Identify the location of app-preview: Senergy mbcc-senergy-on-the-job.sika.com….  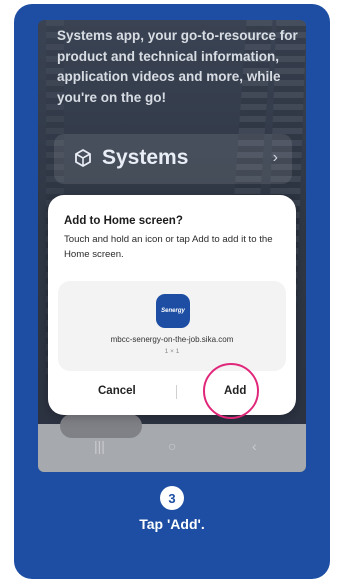
(172, 326).